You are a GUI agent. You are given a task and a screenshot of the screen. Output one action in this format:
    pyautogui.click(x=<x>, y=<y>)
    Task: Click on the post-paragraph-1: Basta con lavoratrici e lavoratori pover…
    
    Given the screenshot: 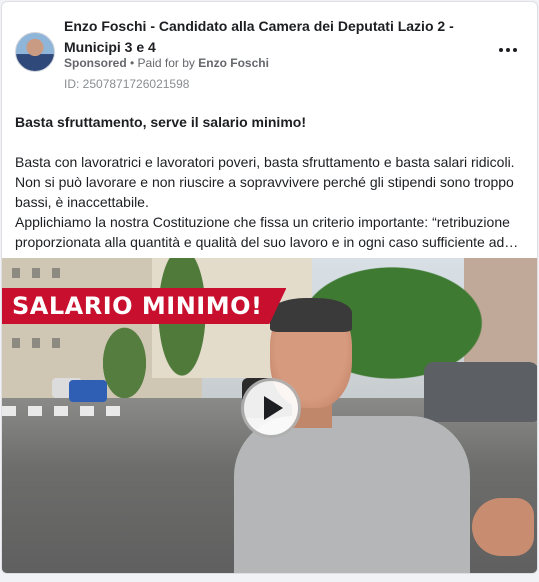 What is the action you would take?
    pyautogui.click(x=265, y=182)
    